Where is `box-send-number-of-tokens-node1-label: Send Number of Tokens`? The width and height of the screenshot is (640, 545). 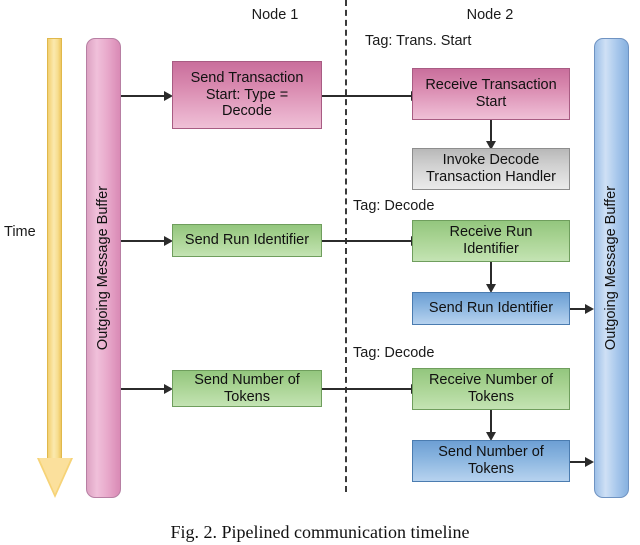
box-send-number-of-tokens-node1-label: Send Number of Tokens is located at coordinates (247, 388).